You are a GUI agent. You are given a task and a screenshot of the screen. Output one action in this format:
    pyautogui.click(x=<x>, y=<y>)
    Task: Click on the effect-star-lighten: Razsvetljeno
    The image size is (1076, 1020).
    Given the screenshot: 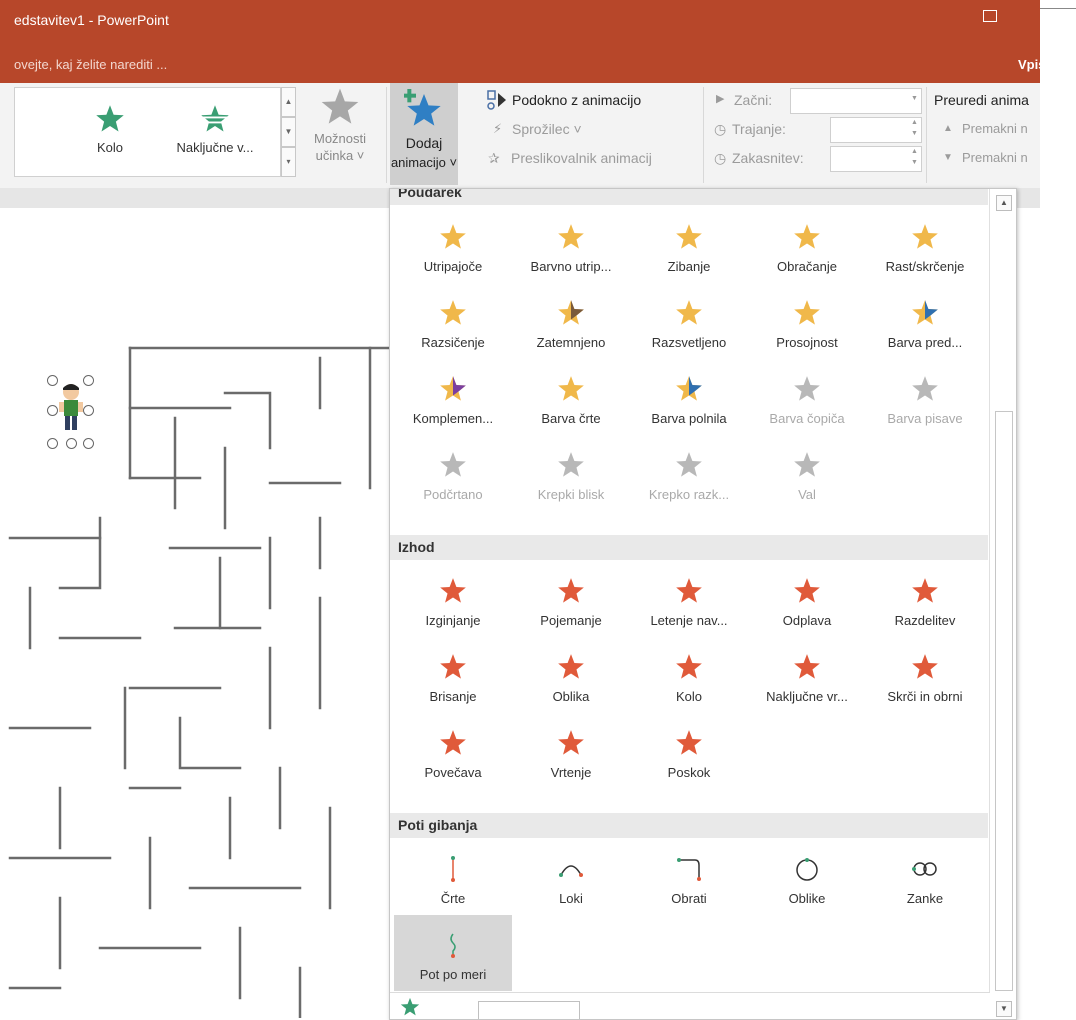 What is the action you would take?
    pyautogui.click(x=689, y=321)
    